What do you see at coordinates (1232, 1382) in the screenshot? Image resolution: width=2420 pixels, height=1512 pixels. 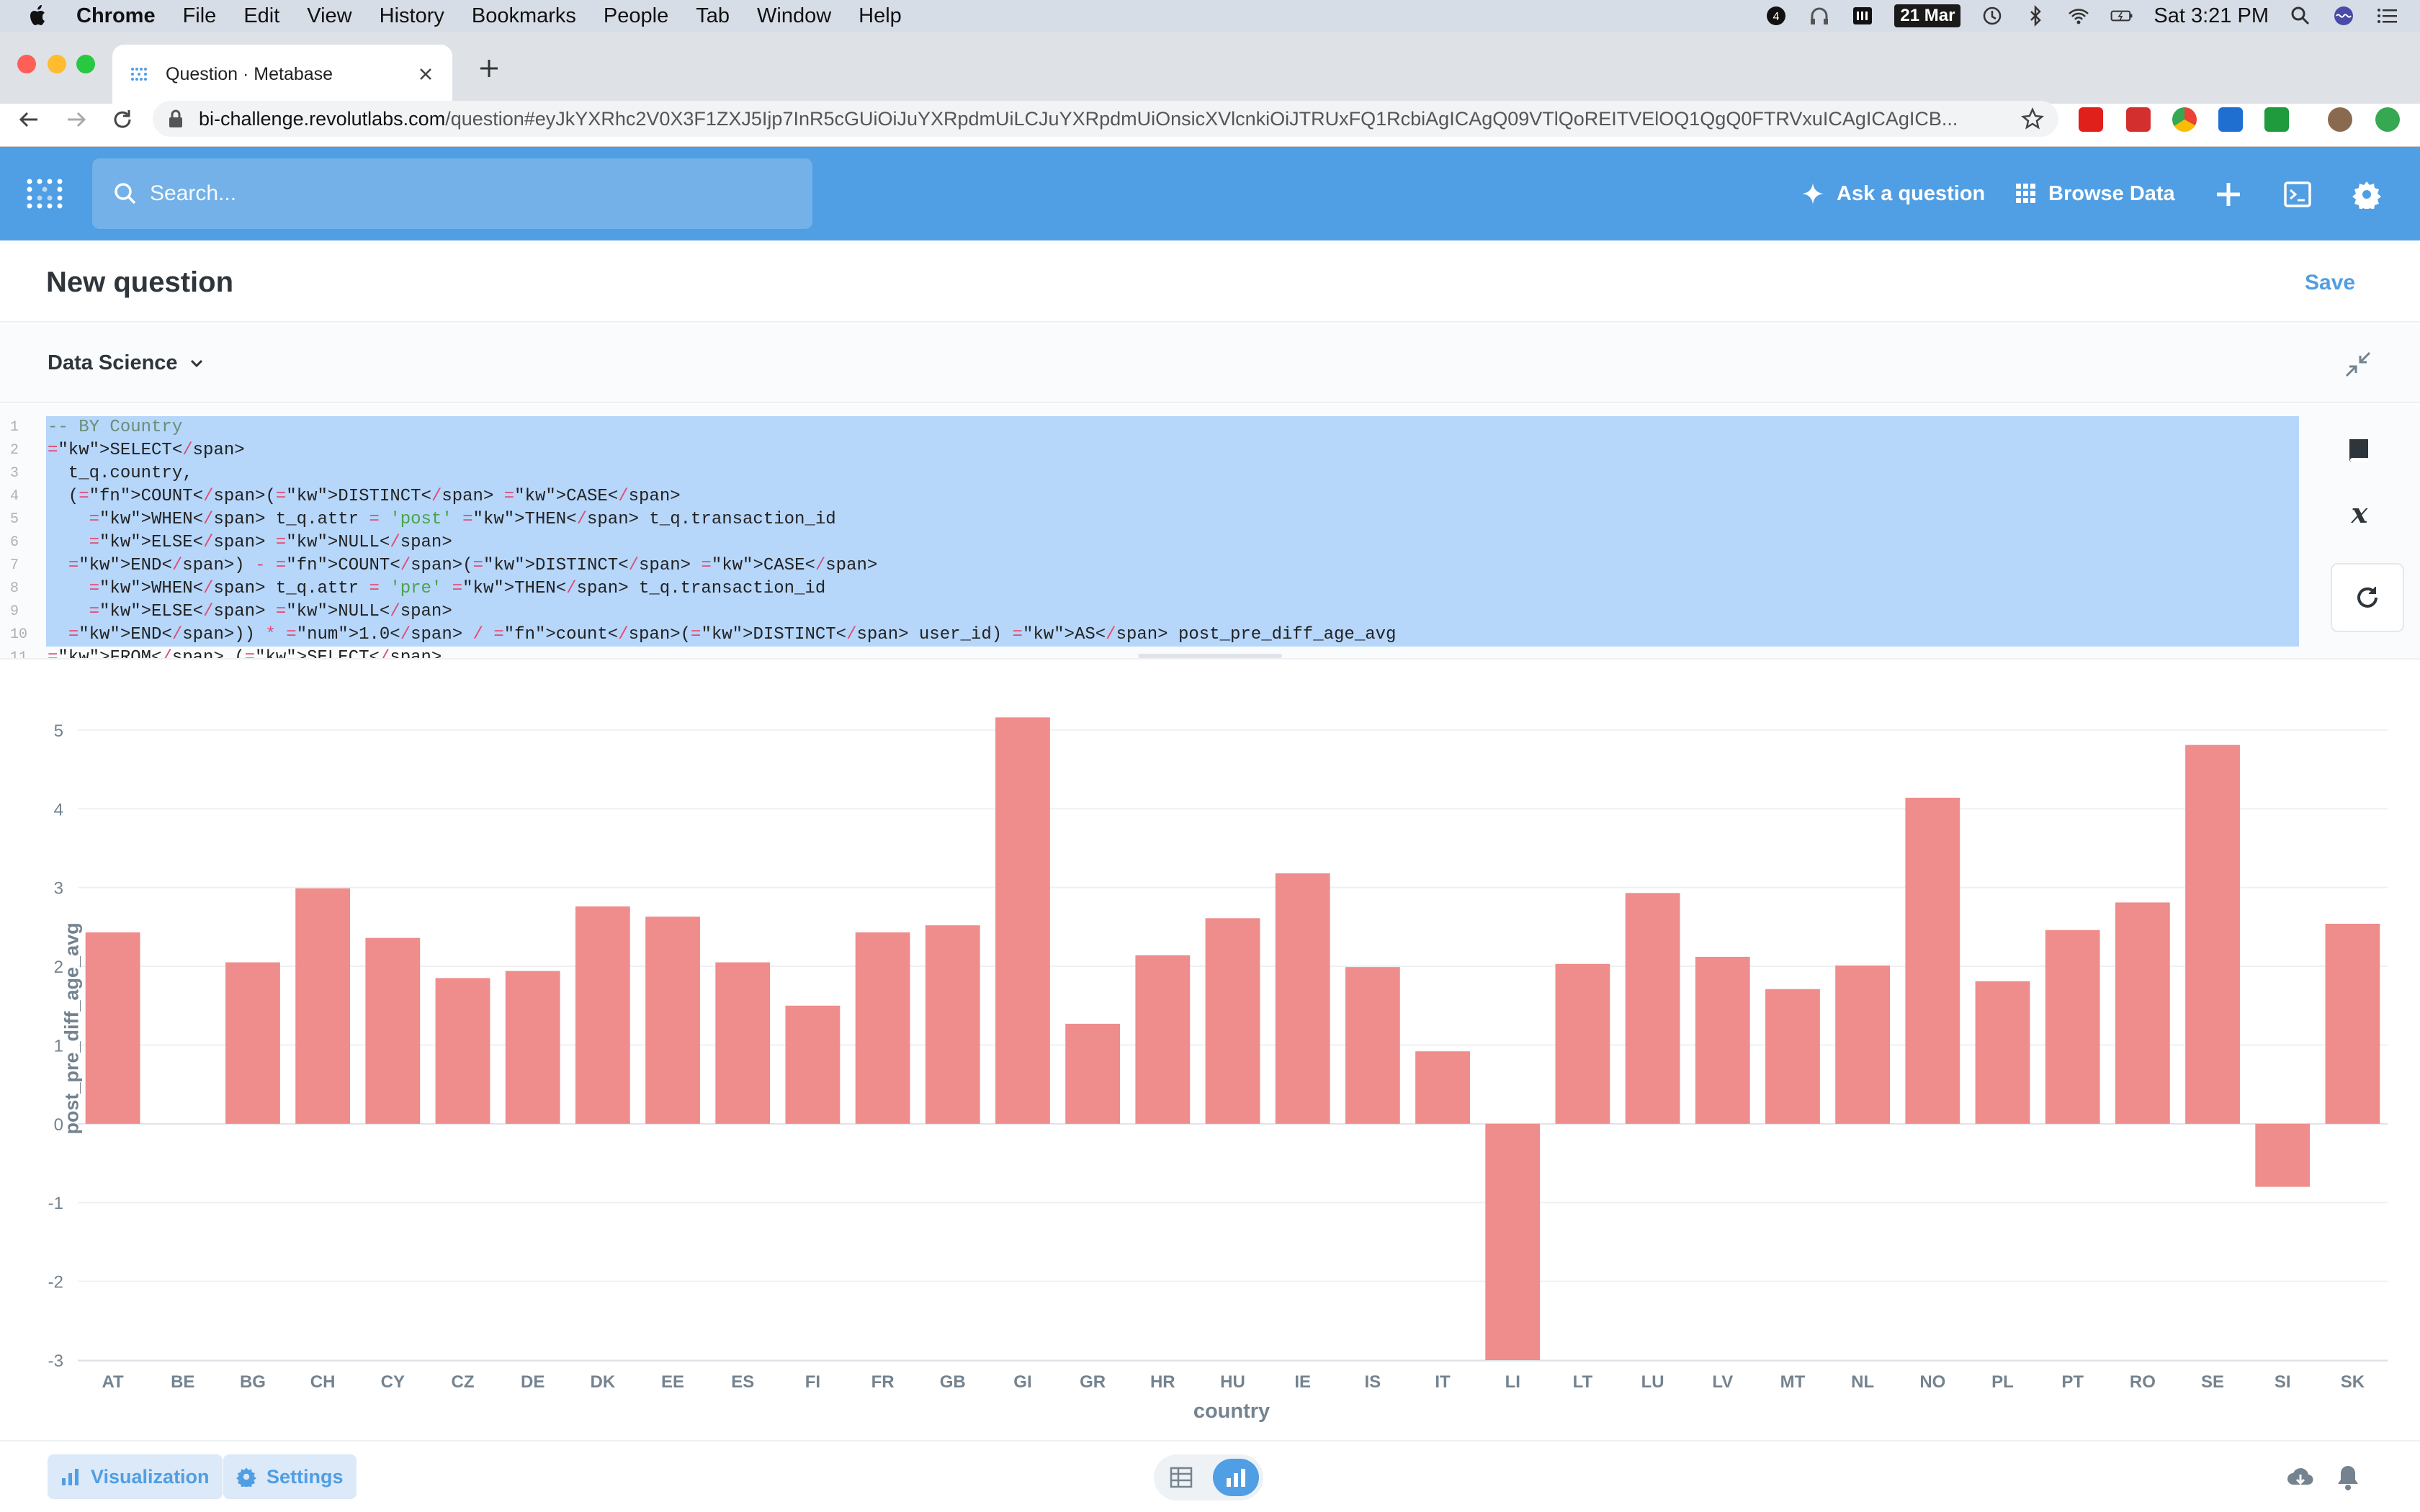 I see `x-tick-label: HU` at bounding box center [1232, 1382].